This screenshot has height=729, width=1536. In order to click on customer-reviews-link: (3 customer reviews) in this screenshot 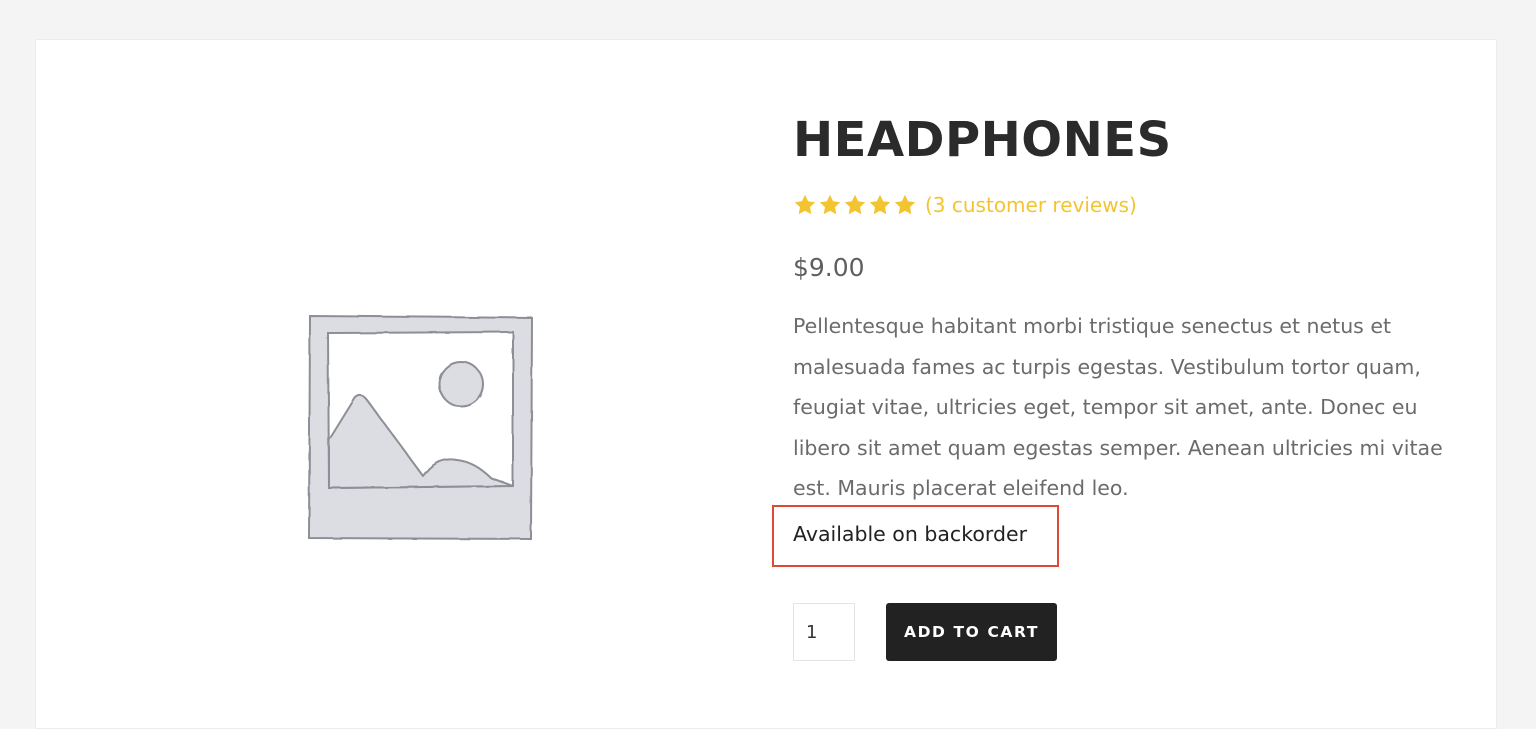, I will do `click(1031, 205)`.